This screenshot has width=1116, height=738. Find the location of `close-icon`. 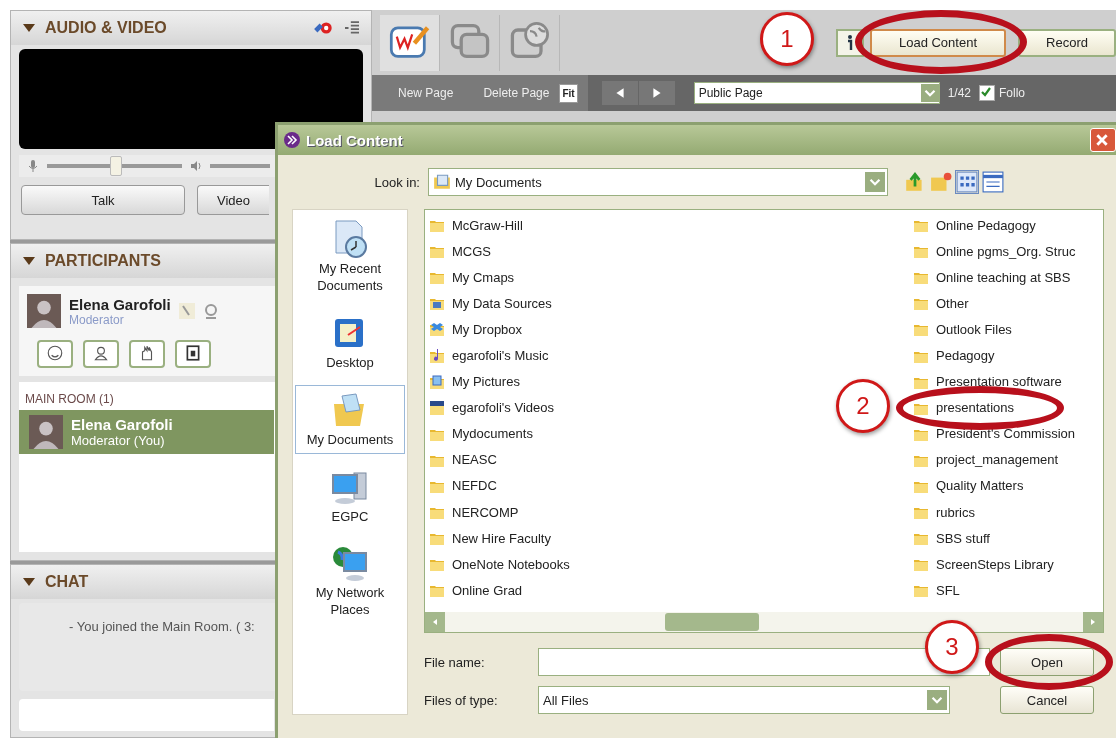

close-icon is located at coordinates (1102, 140).